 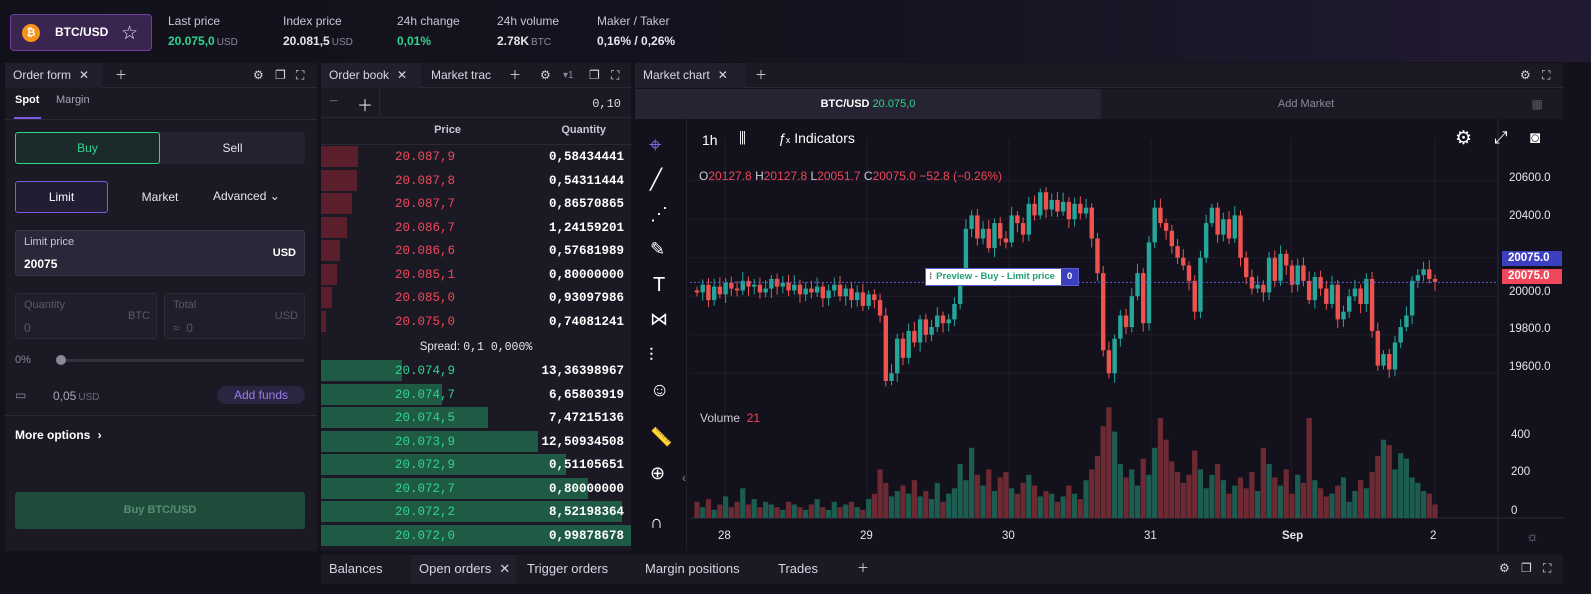 I want to click on order-type-market: Market, so click(x=160, y=197).